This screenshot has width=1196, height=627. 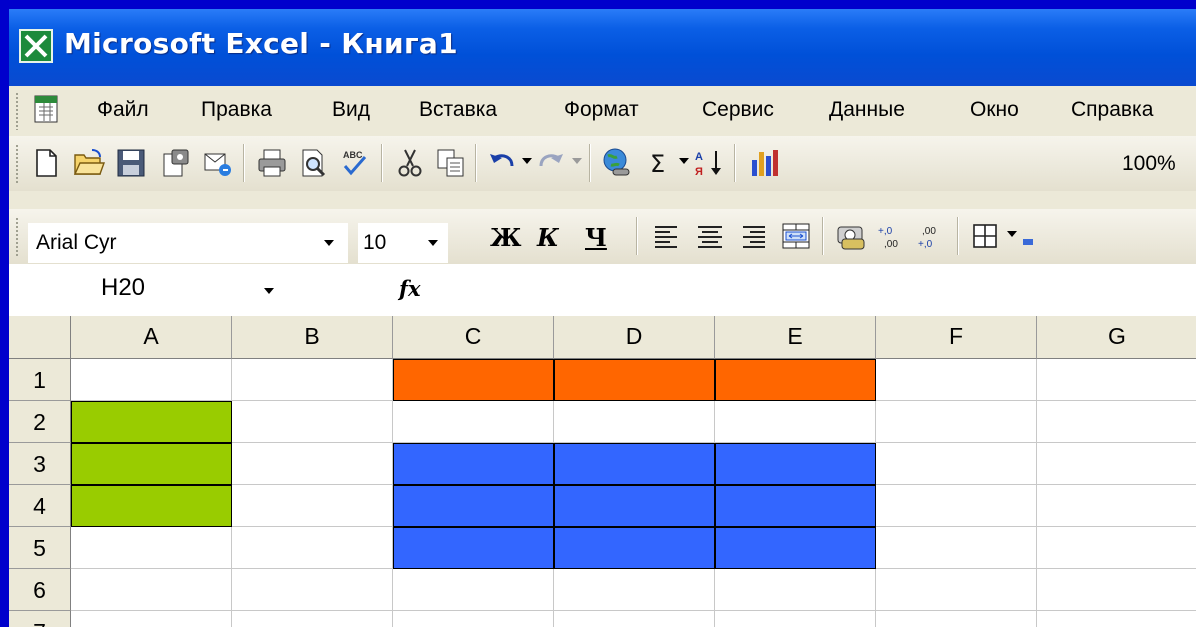 What do you see at coordinates (403, 243) in the screenshot?
I see `font-size-box: 10` at bounding box center [403, 243].